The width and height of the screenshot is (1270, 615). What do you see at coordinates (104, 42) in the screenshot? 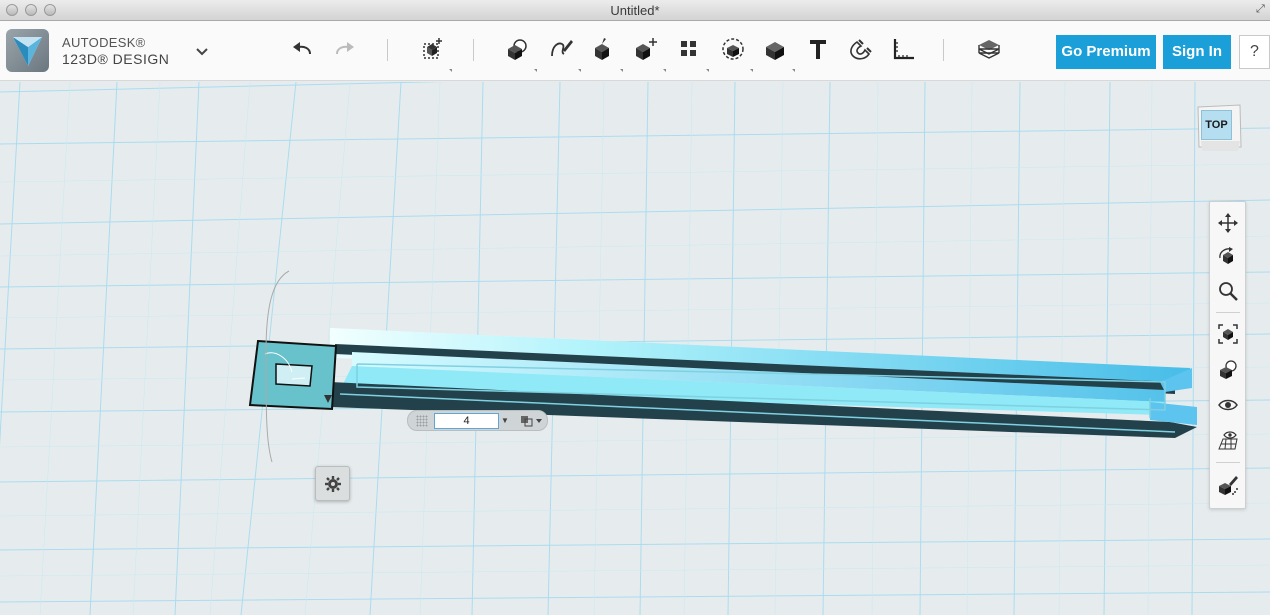
I see `brand-line-1: AUTODESK®` at bounding box center [104, 42].